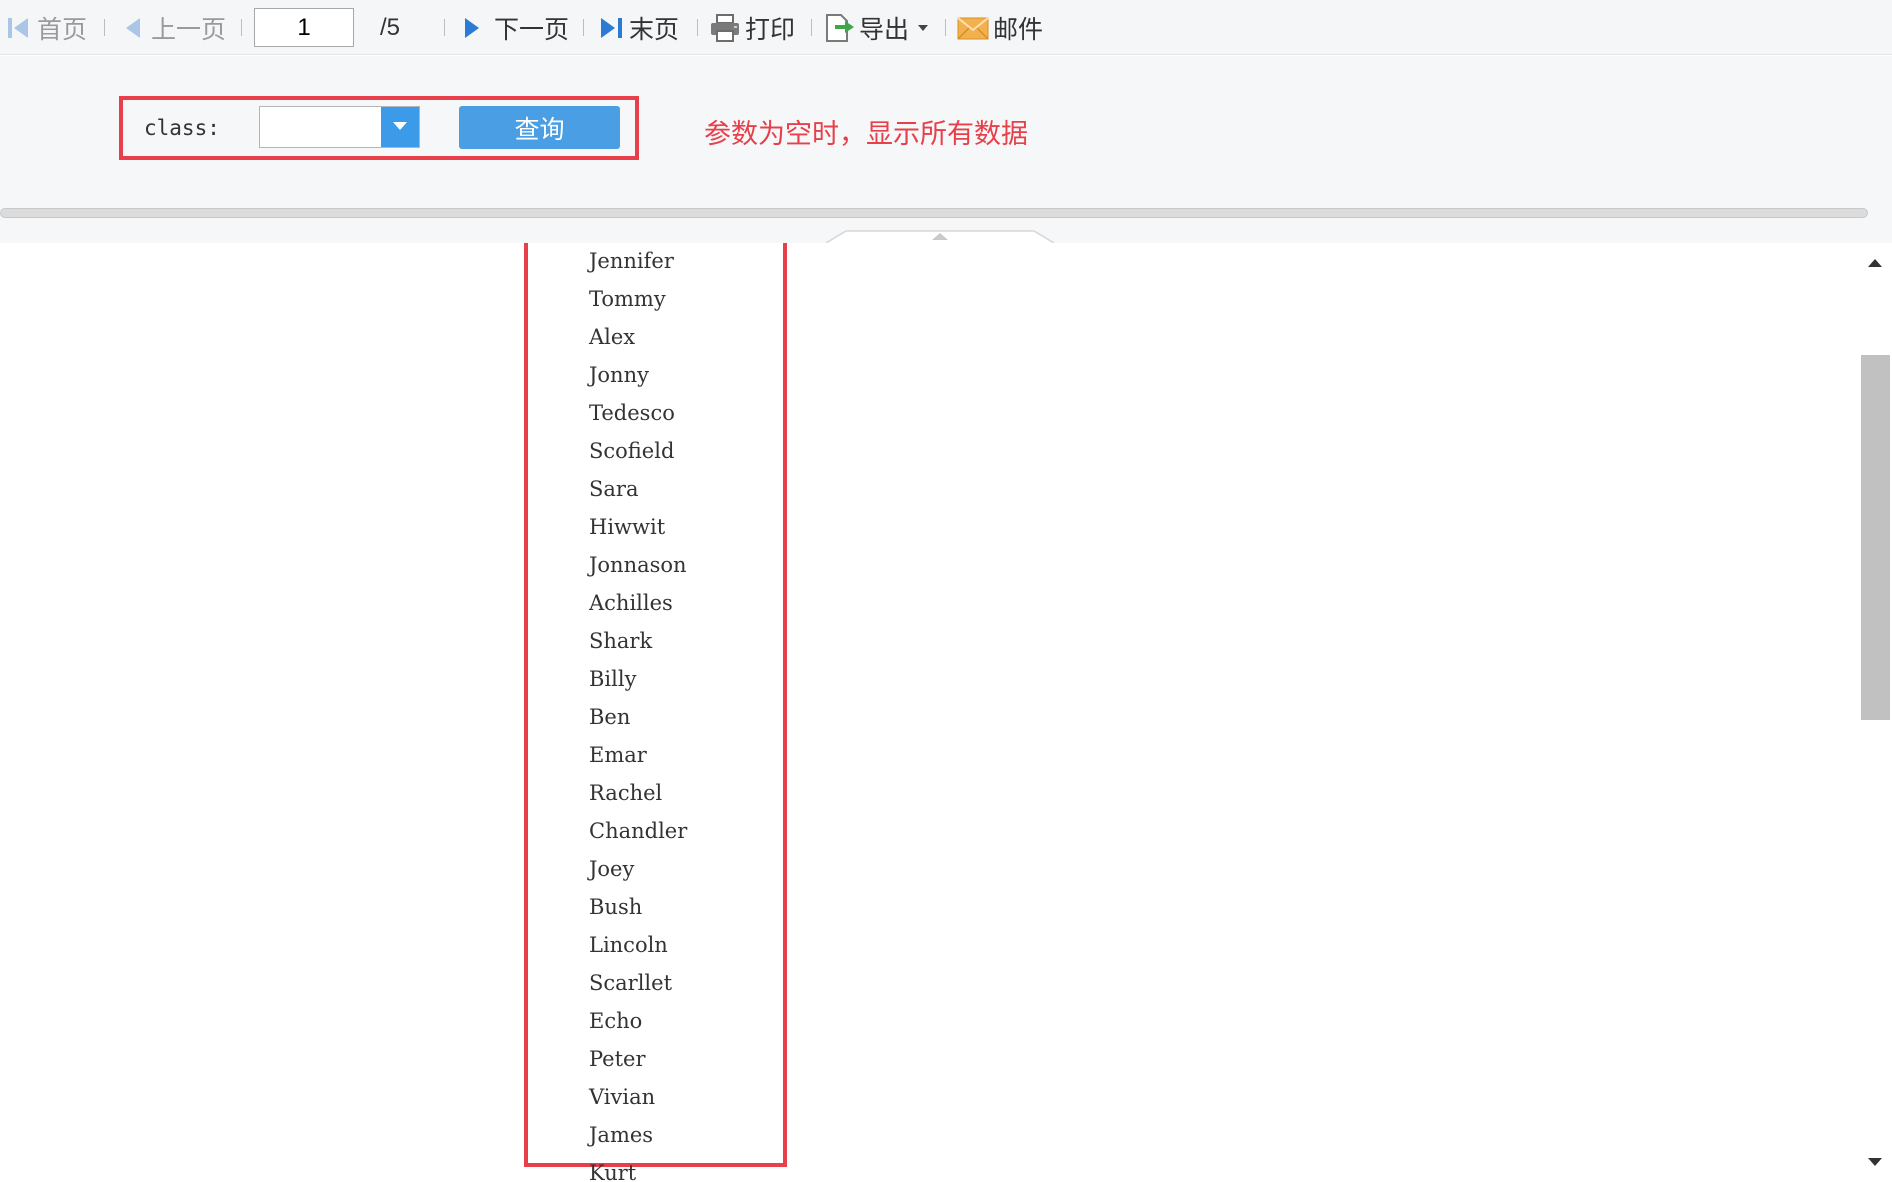  Describe the element at coordinates (628, 945) in the screenshot. I see `name-cell: Lincoln` at that location.